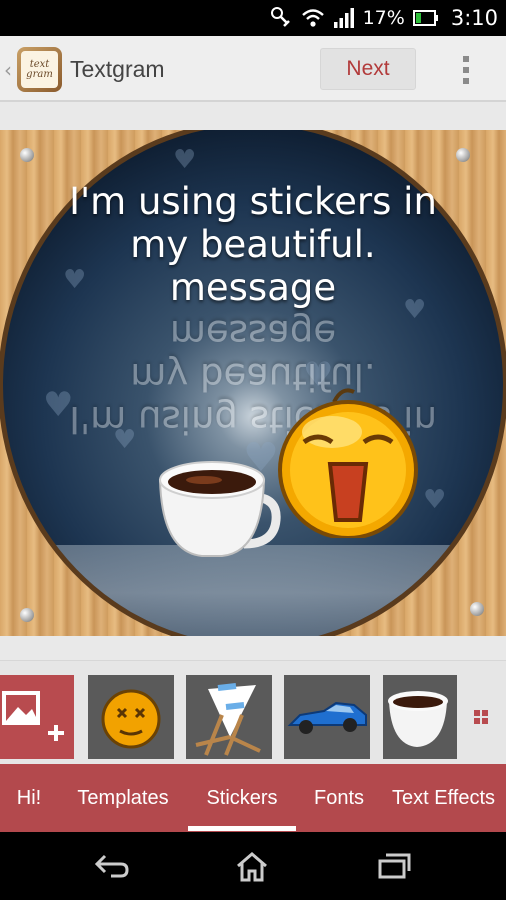 This screenshot has width=506, height=900. Describe the element at coordinates (368, 69) in the screenshot. I see `next-button: Next` at that location.